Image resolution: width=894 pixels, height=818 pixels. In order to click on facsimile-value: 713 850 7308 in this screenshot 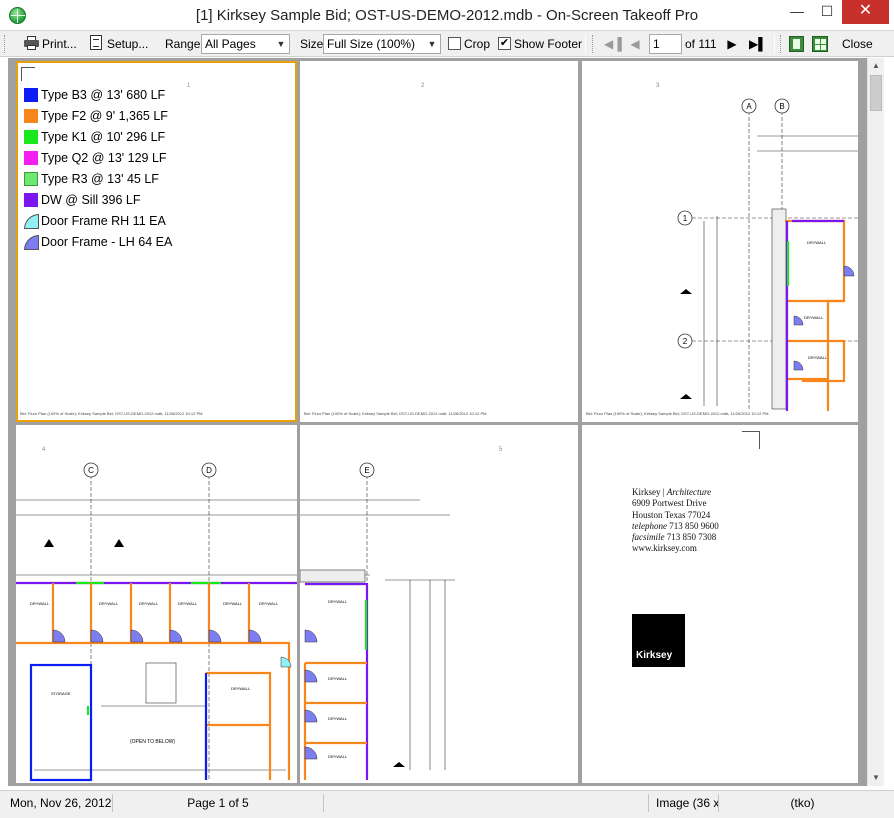, I will do `click(691, 537)`.